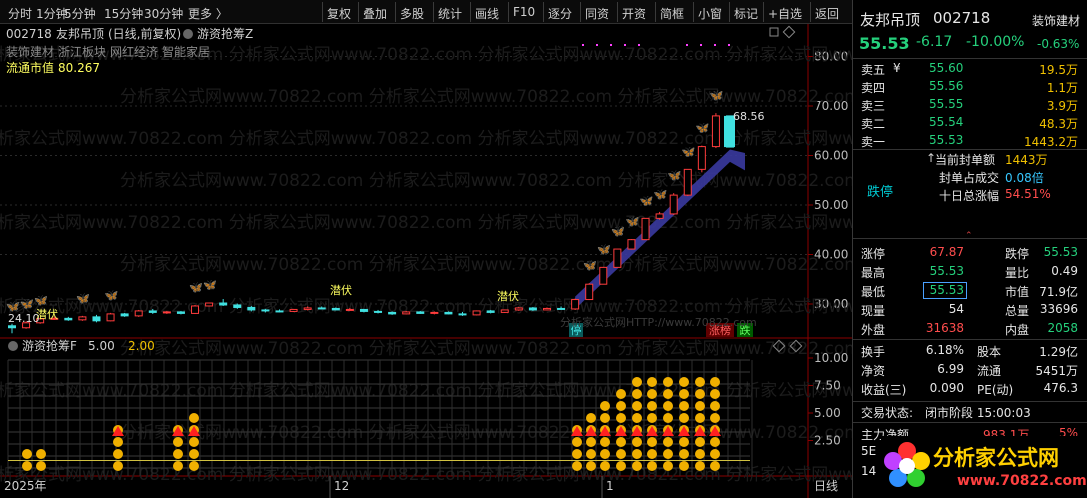 This screenshot has height=498, width=1087. I want to click on stat-value: 31638, so click(944, 328).